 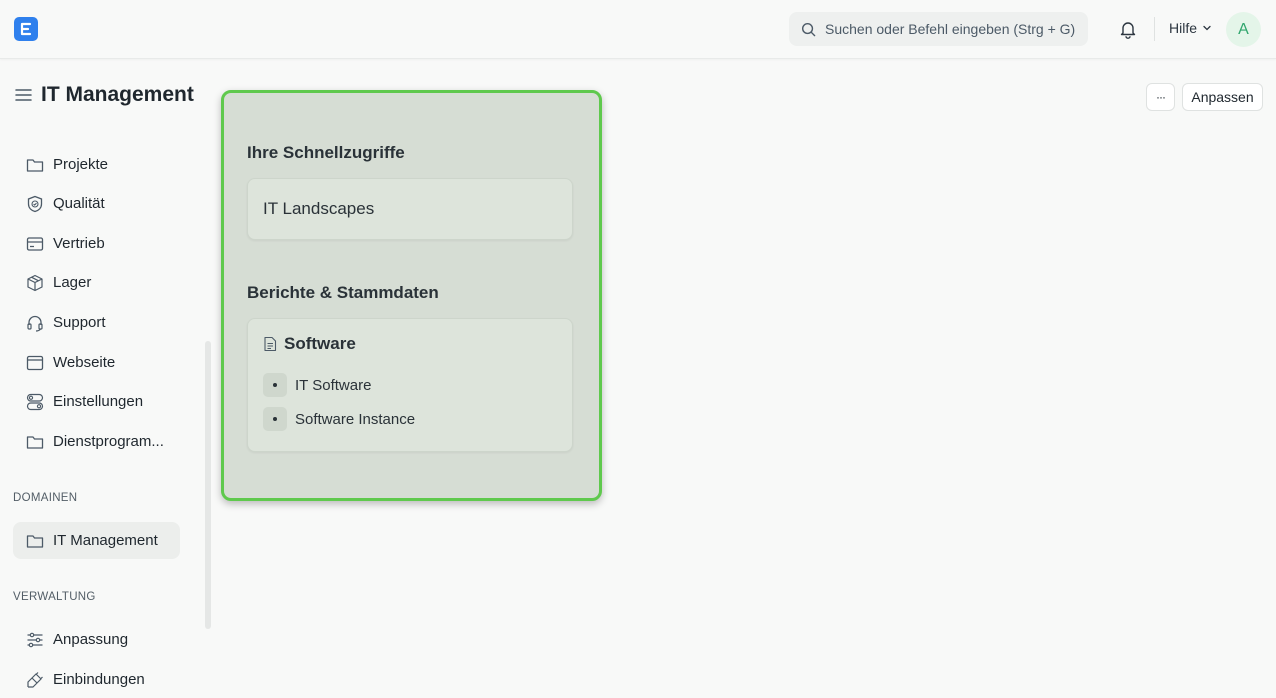 I want to click on hamburger-icon, so click(x=23, y=95).